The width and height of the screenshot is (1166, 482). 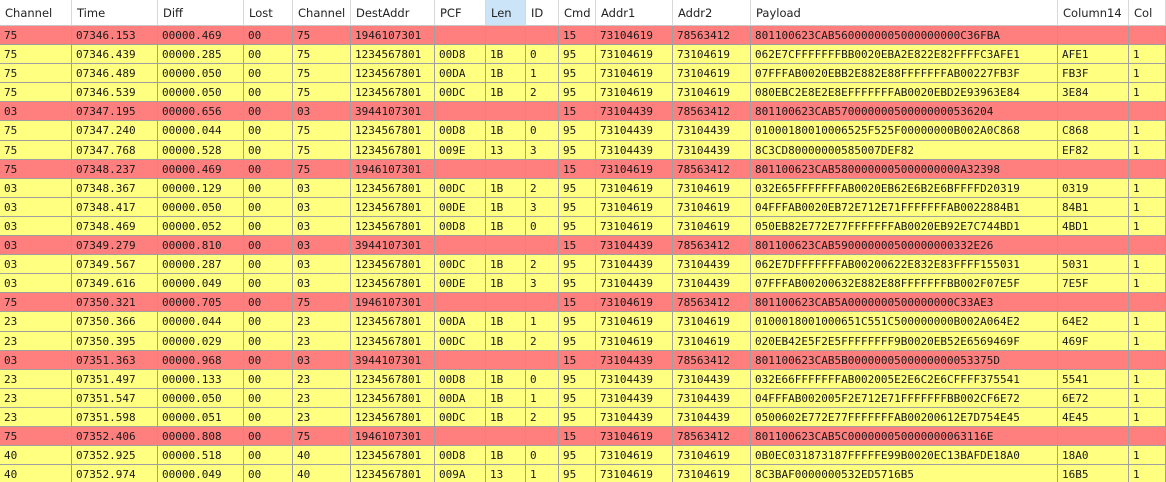 I want to click on column-header-addr1: Addr1, so click(x=634, y=13).